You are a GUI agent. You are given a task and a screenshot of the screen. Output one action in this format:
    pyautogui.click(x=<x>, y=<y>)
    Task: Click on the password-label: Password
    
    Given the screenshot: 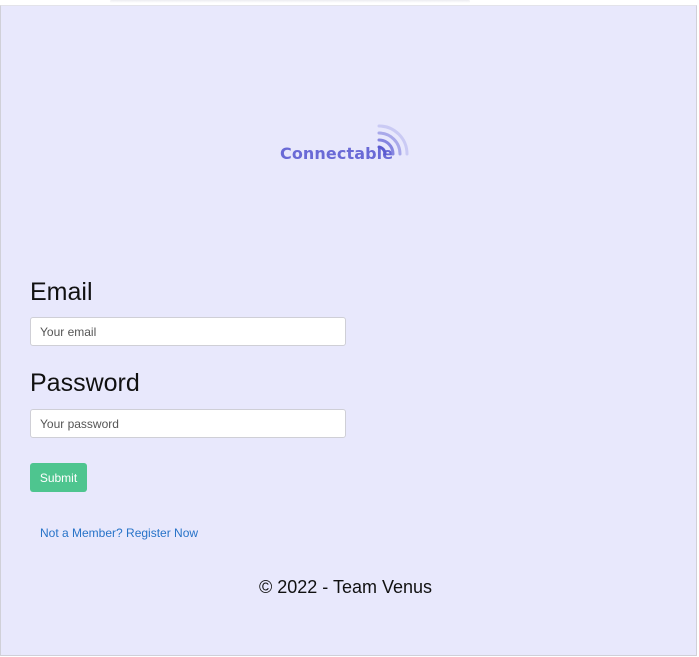 What is the action you would take?
    pyautogui.click(x=85, y=383)
    